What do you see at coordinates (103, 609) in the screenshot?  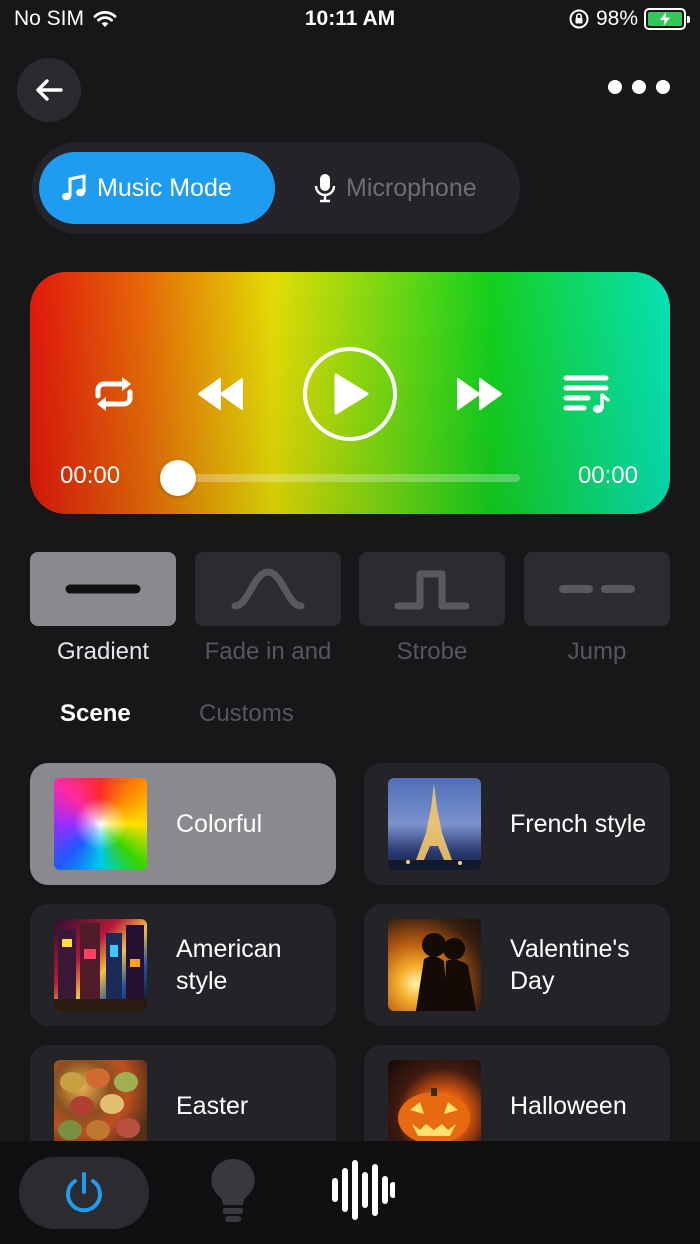 I see `effect-gradient: Gradient` at bounding box center [103, 609].